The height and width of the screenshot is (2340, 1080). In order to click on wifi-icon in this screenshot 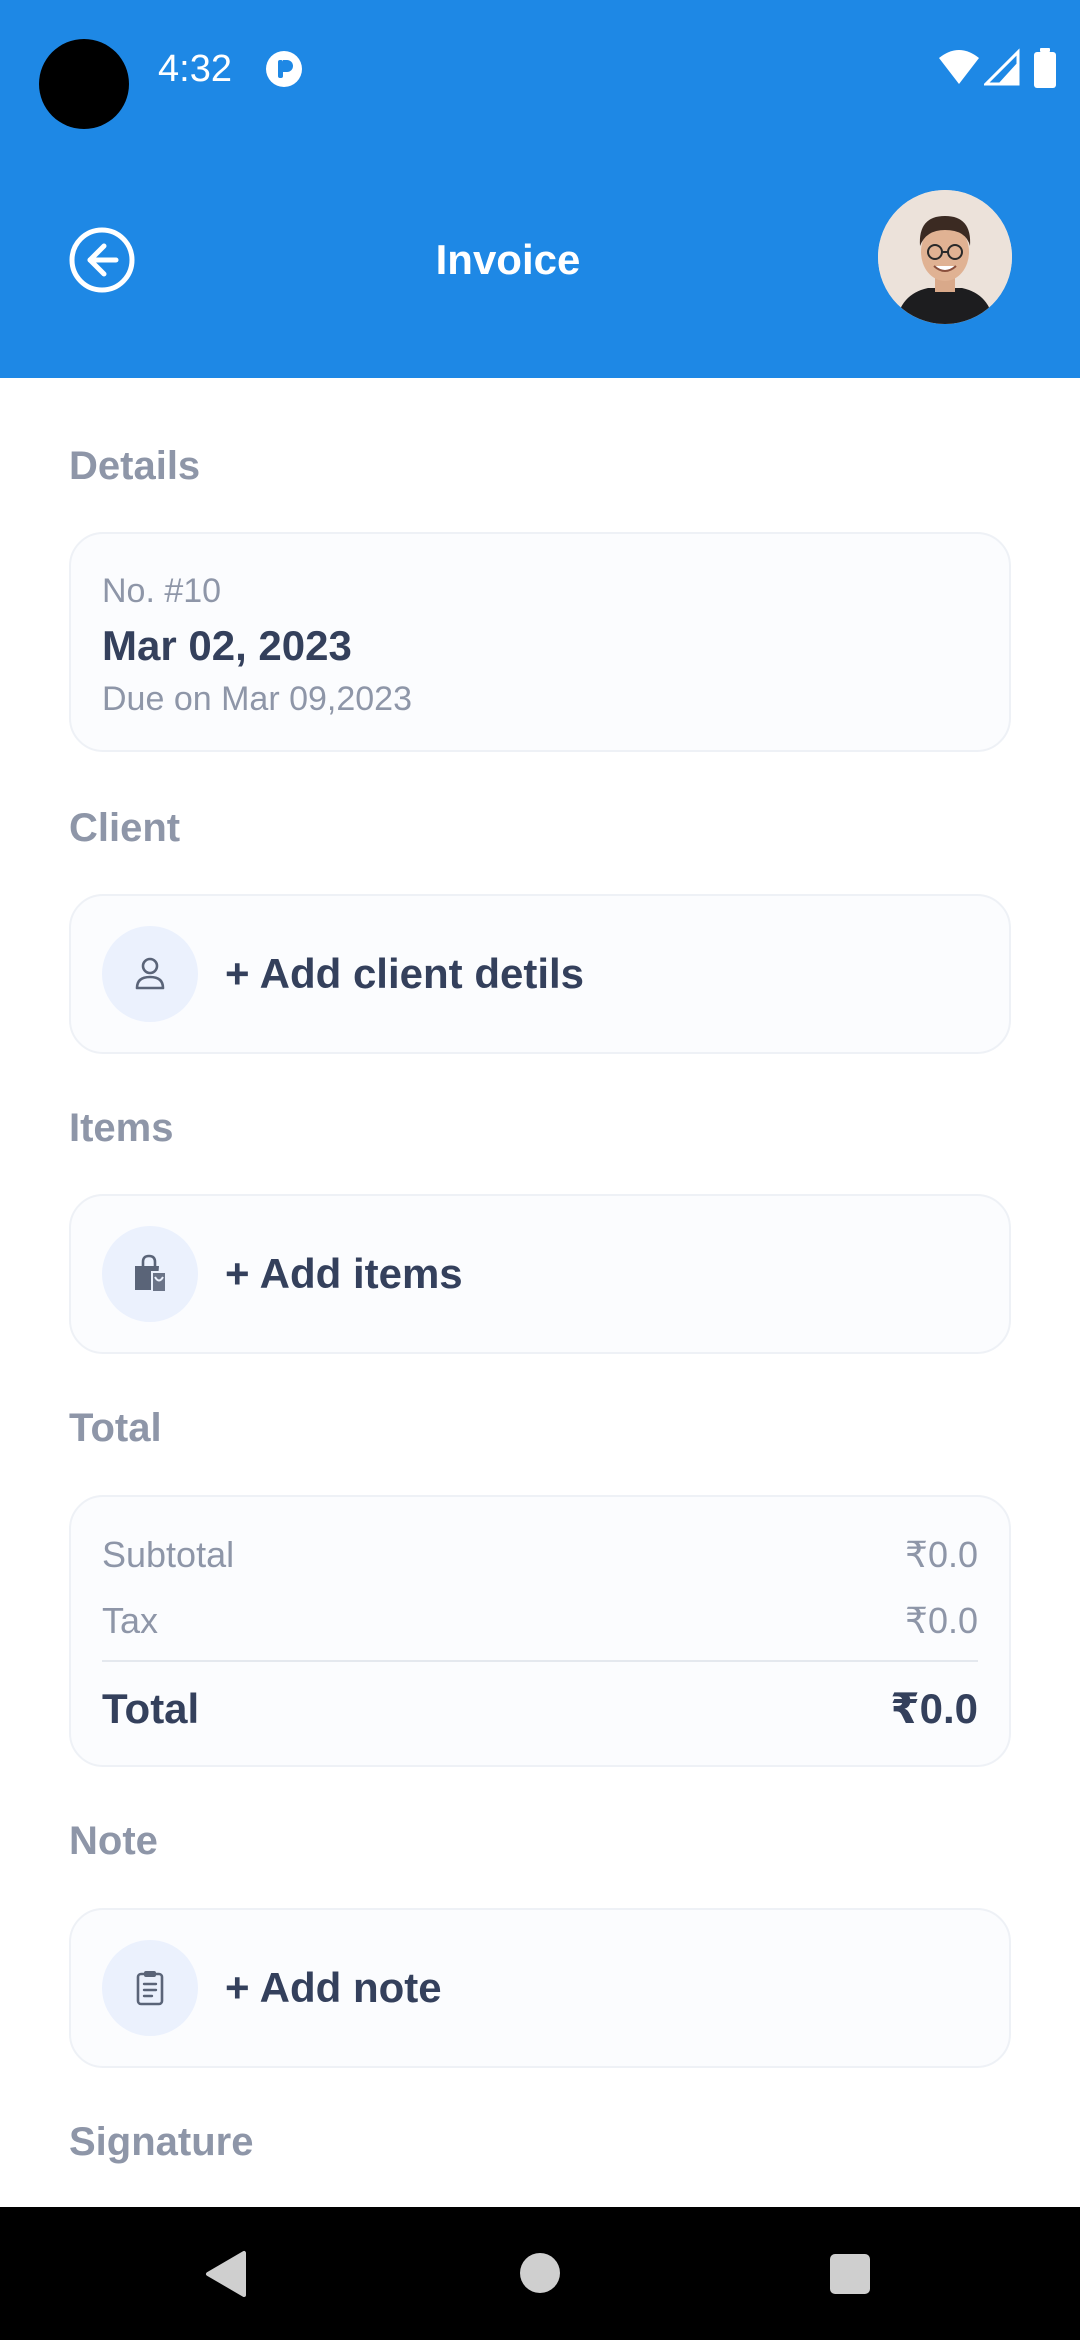, I will do `click(959, 67)`.